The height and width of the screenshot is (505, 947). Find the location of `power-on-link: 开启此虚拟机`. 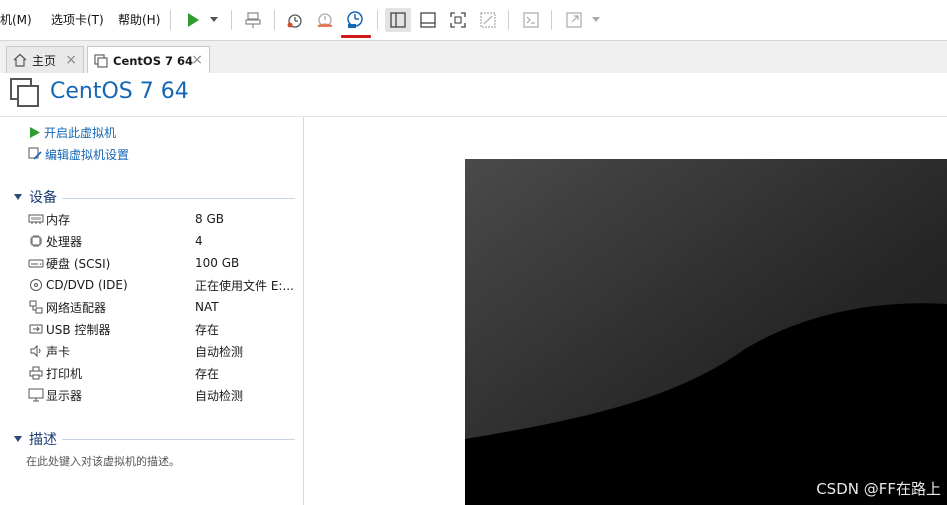

power-on-link: 开启此虚拟机 is located at coordinates (72, 132).